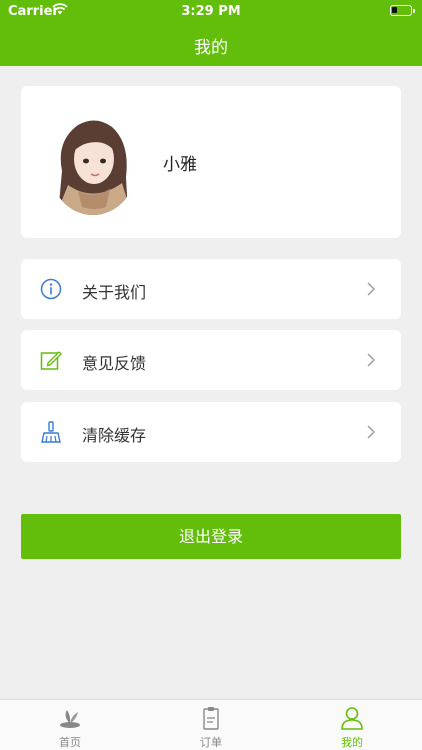  Describe the element at coordinates (211, 289) in the screenshot. I see `menu-item-about-us: 关于我们` at that location.